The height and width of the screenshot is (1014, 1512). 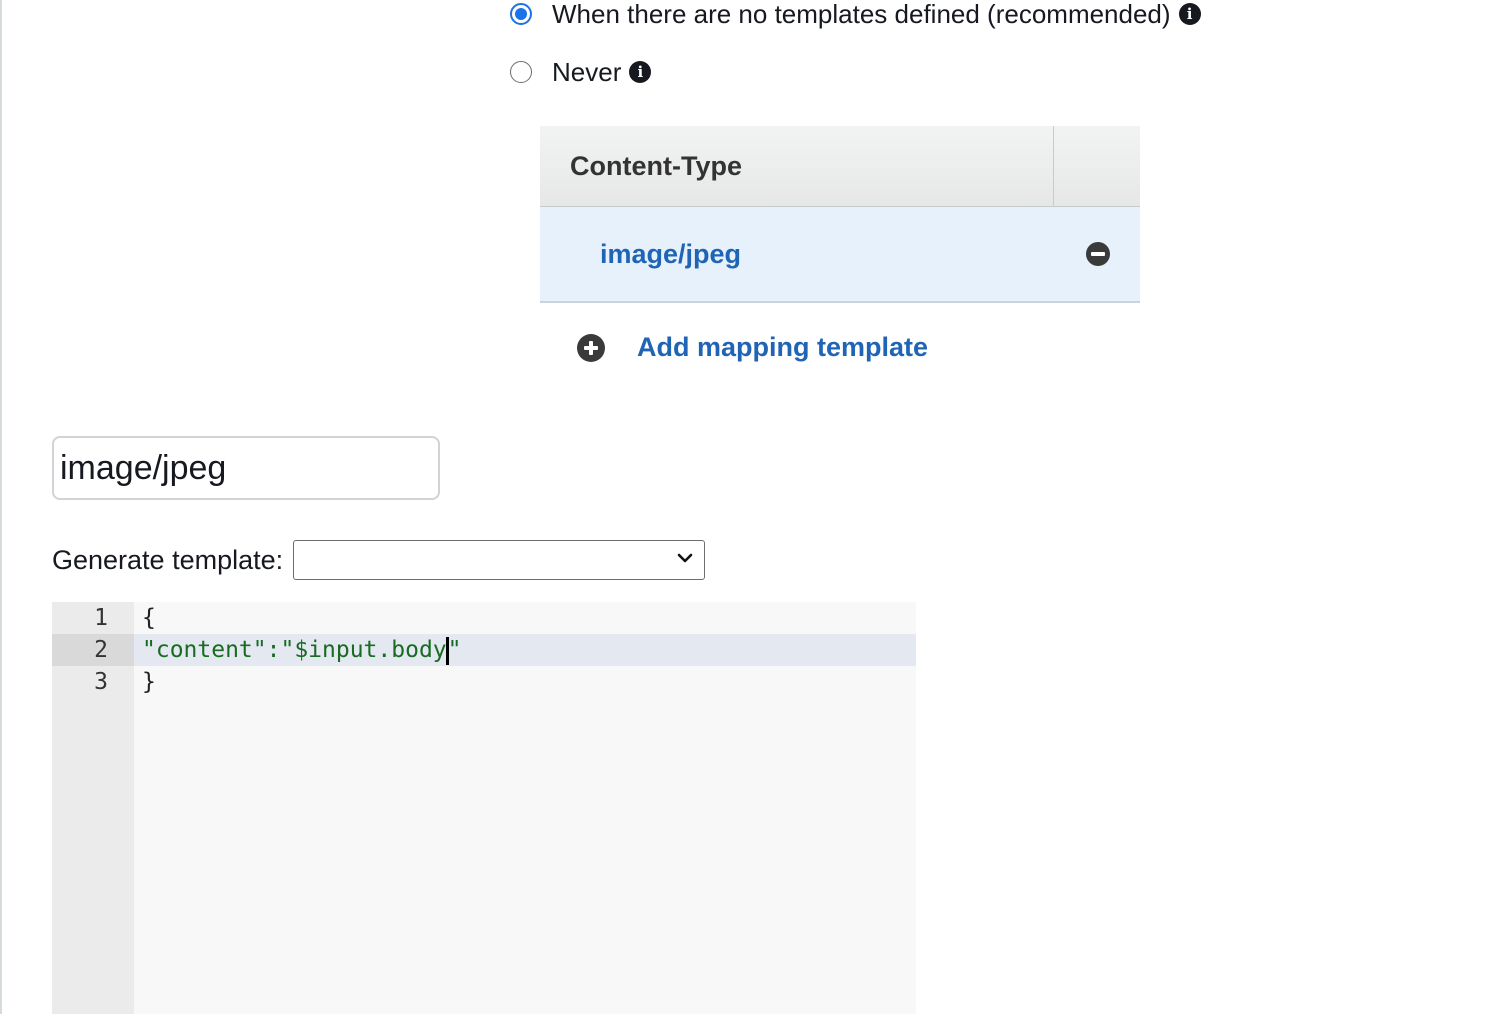 I want to click on radio-no-templates, so click(x=521, y=14).